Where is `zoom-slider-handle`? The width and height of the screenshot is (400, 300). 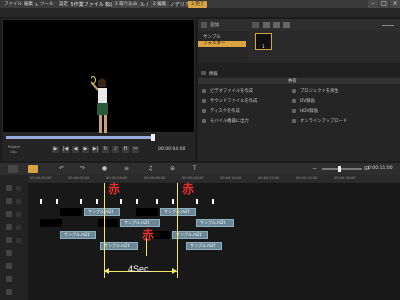 zoom-slider-handle is located at coordinates (339, 169).